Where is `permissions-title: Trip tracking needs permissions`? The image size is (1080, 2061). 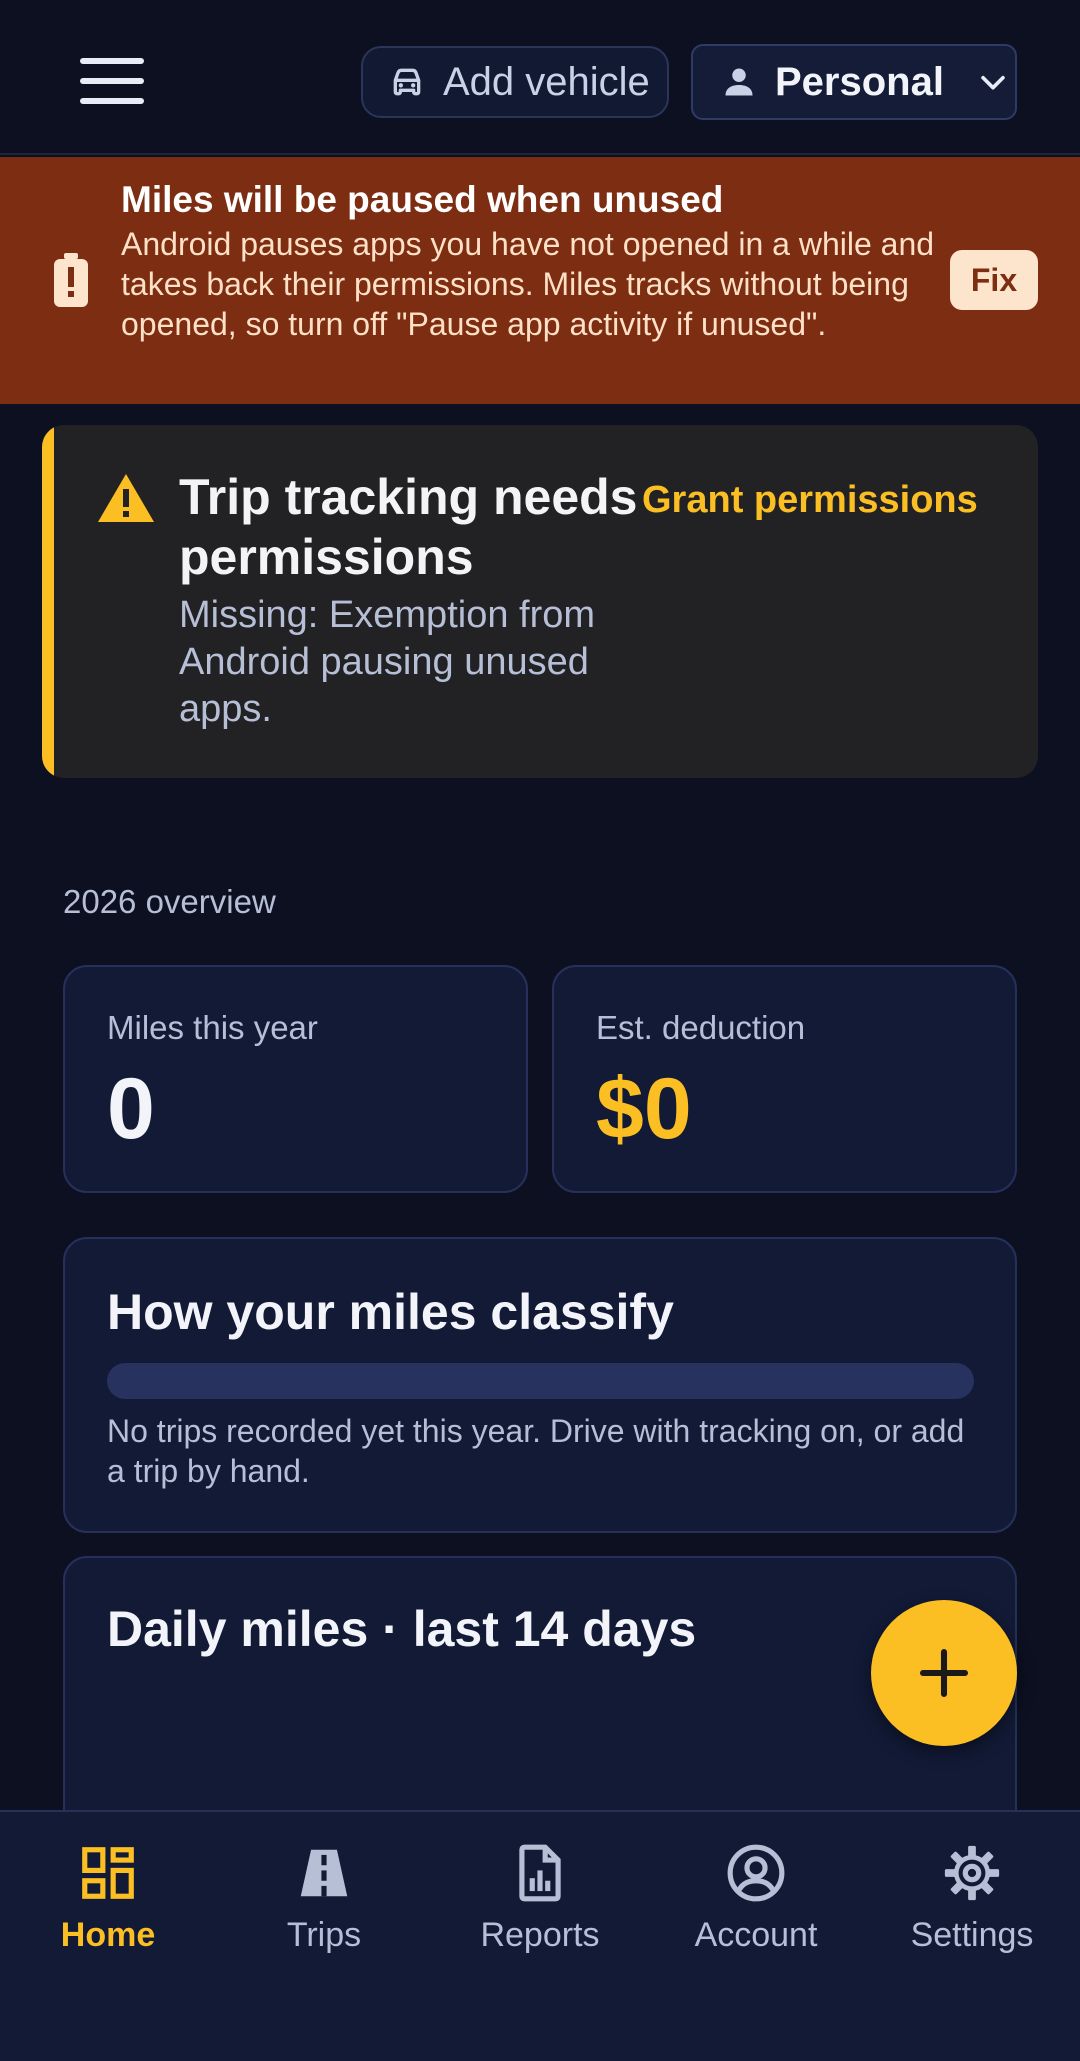
permissions-title: Trip tracking needs permissions is located at coordinates (408, 527).